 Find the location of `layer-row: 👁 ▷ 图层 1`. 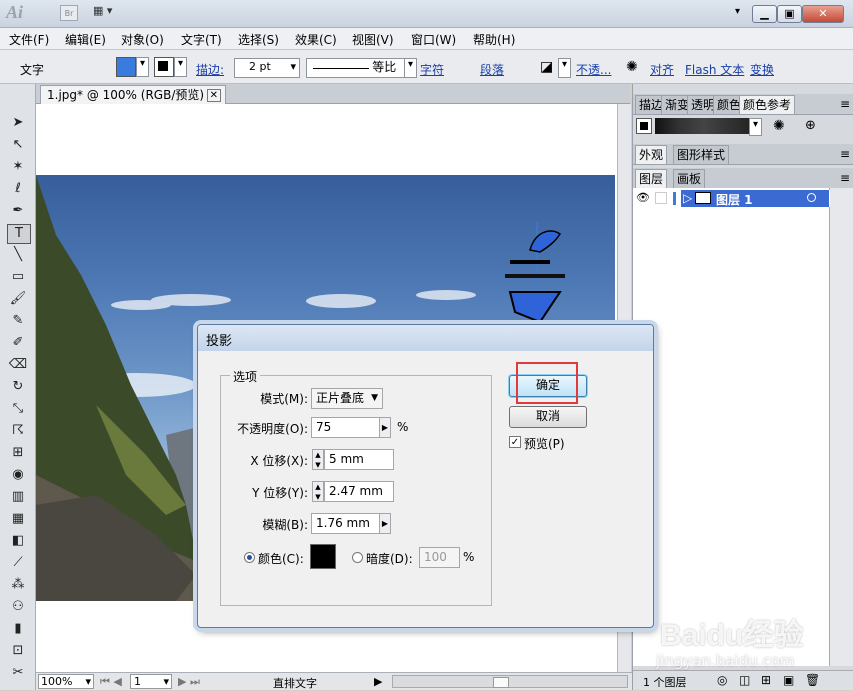

layer-row: 👁 ▷ 图层 1 is located at coordinates (731, 198).